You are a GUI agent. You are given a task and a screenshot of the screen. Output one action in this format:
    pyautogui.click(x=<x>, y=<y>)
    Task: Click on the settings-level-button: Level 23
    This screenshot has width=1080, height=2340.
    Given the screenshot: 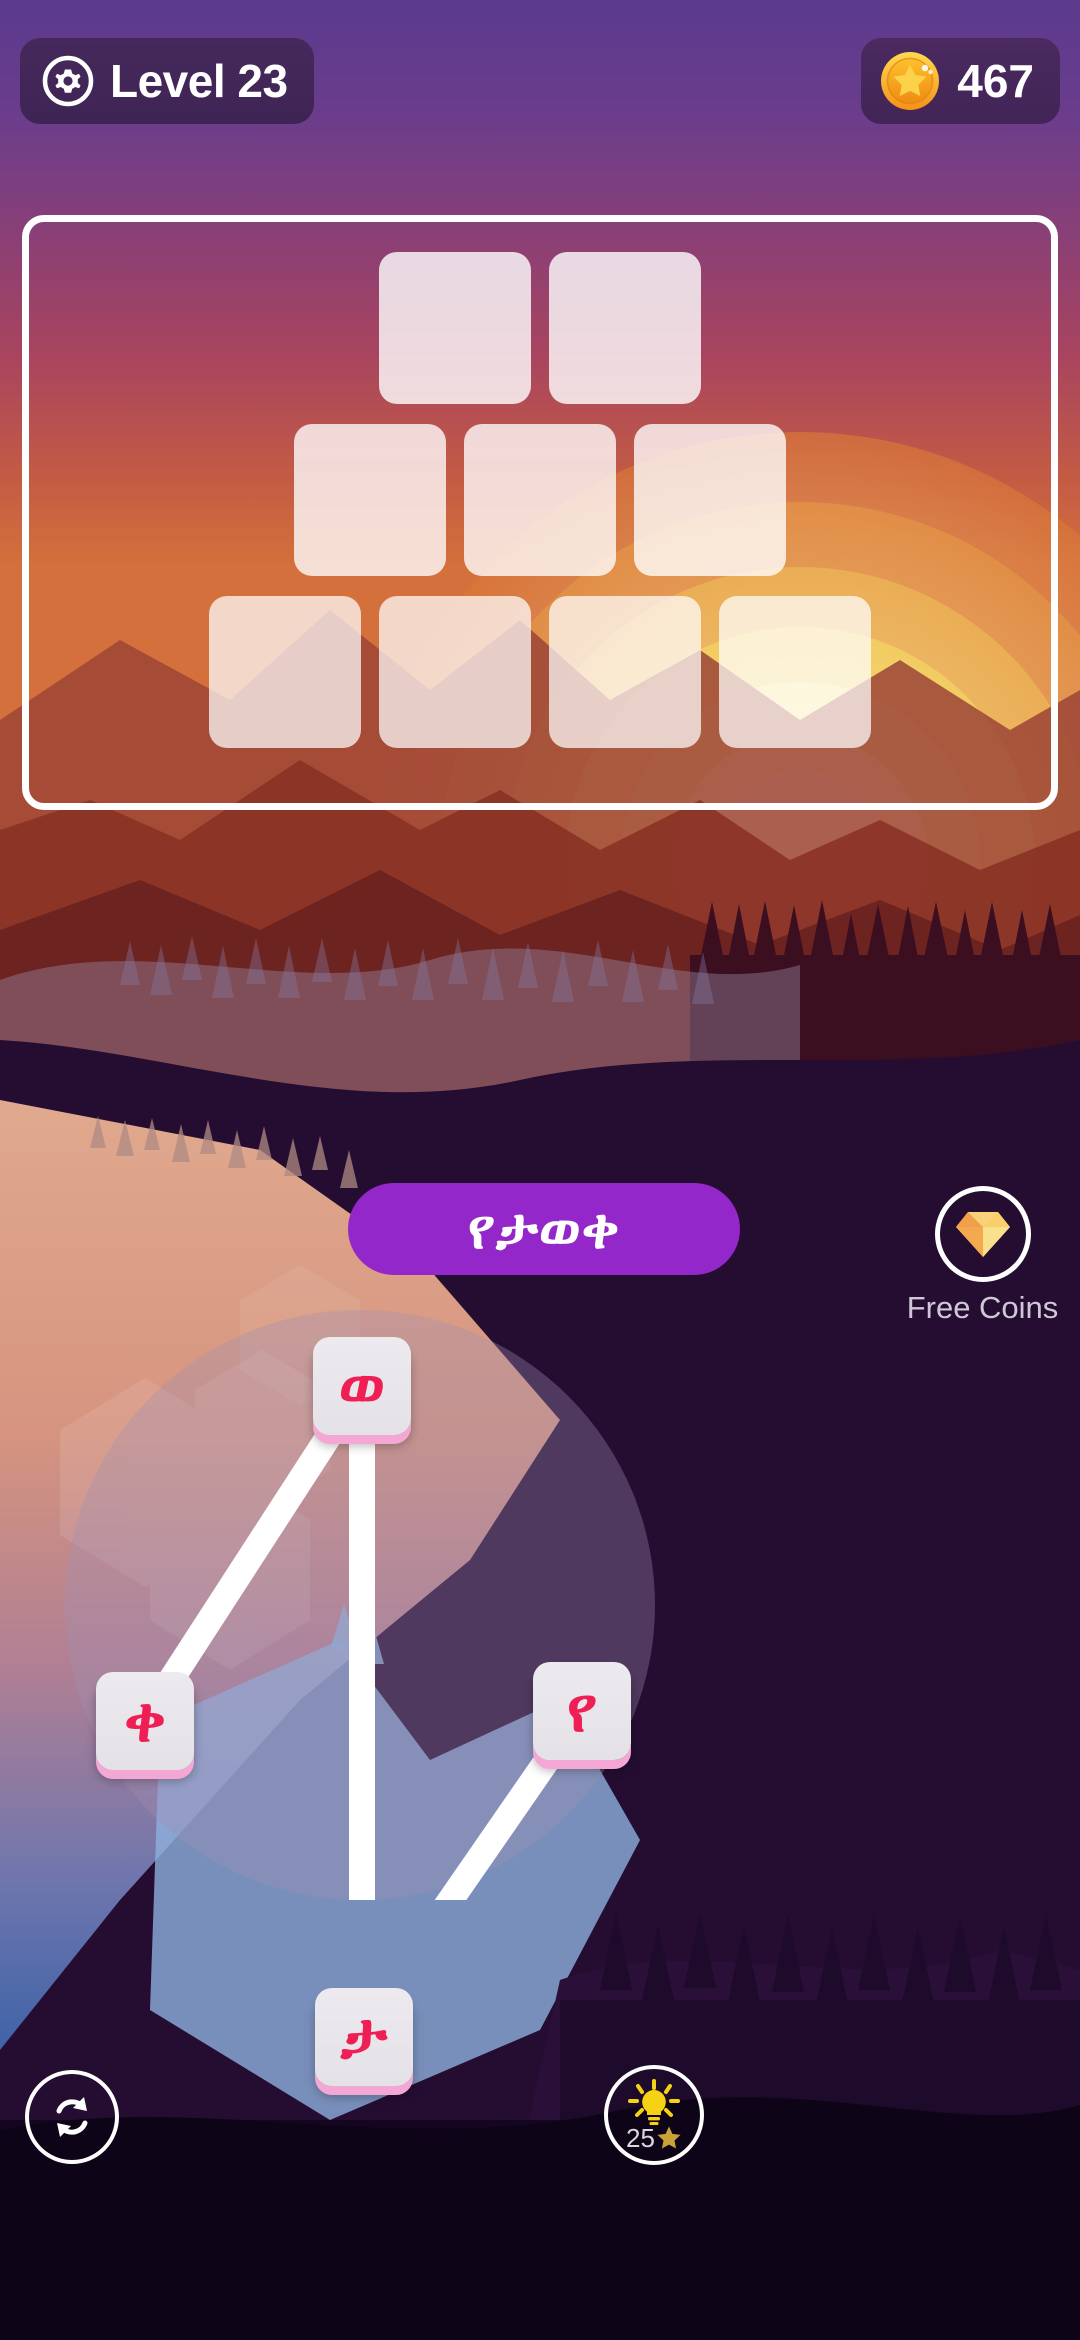 What is the action you would take?
    pyautogui.click(x=167, y=81)
    